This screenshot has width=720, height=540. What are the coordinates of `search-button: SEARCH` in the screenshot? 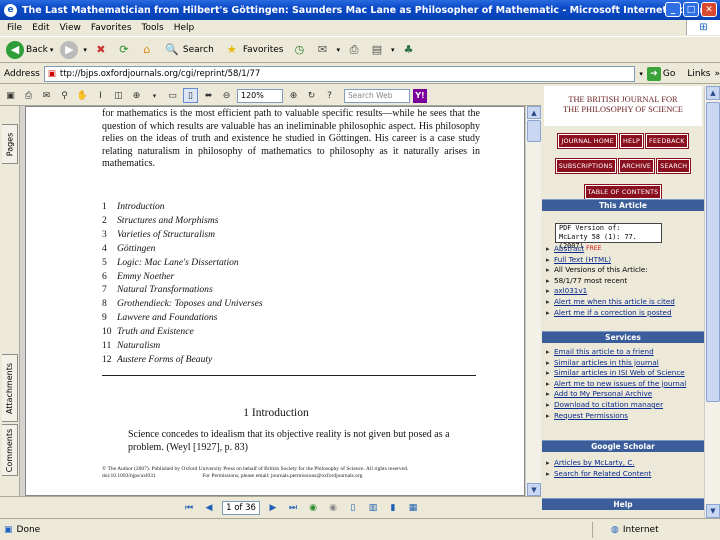 It's located at (674, 166).